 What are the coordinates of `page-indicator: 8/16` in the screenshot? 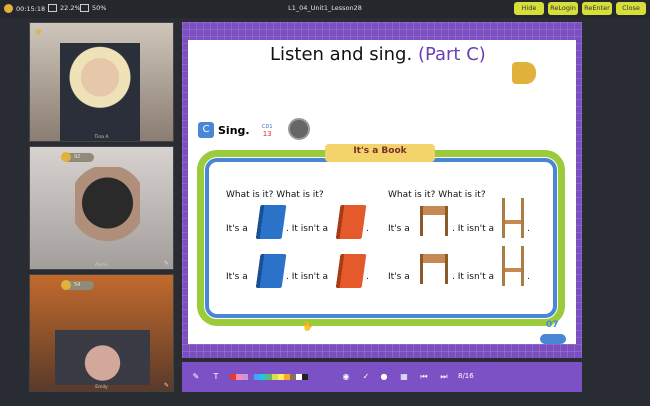 It's located at (466, 376).